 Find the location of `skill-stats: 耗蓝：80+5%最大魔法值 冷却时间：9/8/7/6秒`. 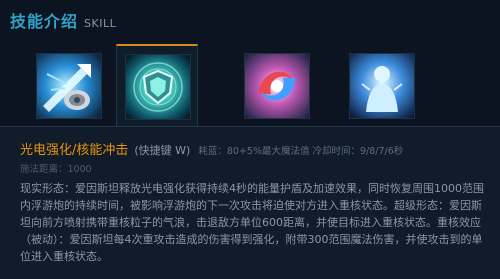

skill-stats: 耗蓝：80+5%最大魔法值 冷却时间：9/8/7/6秒 is located at coordinates (301, 151).